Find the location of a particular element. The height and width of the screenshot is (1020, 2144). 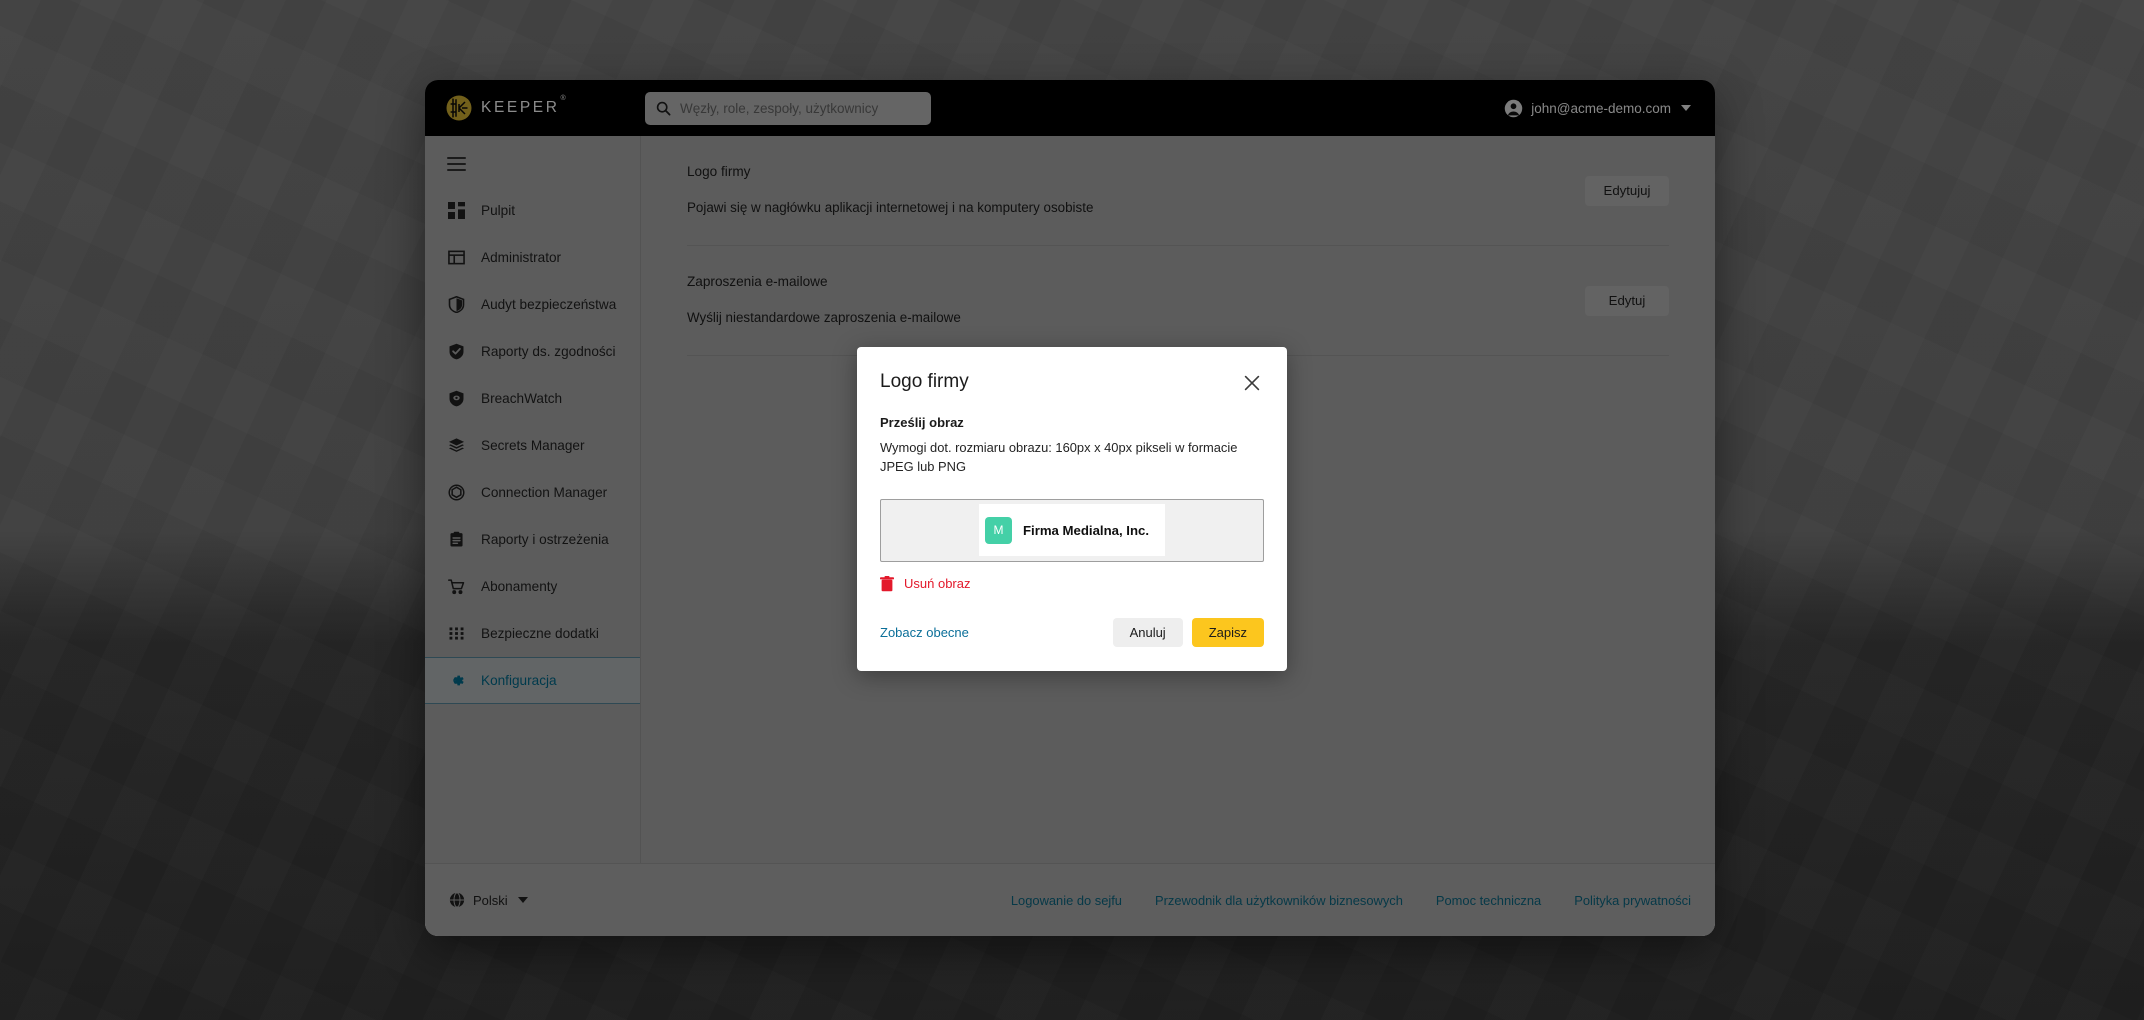

language-selector: Polski is located at coordinates (488, 900).